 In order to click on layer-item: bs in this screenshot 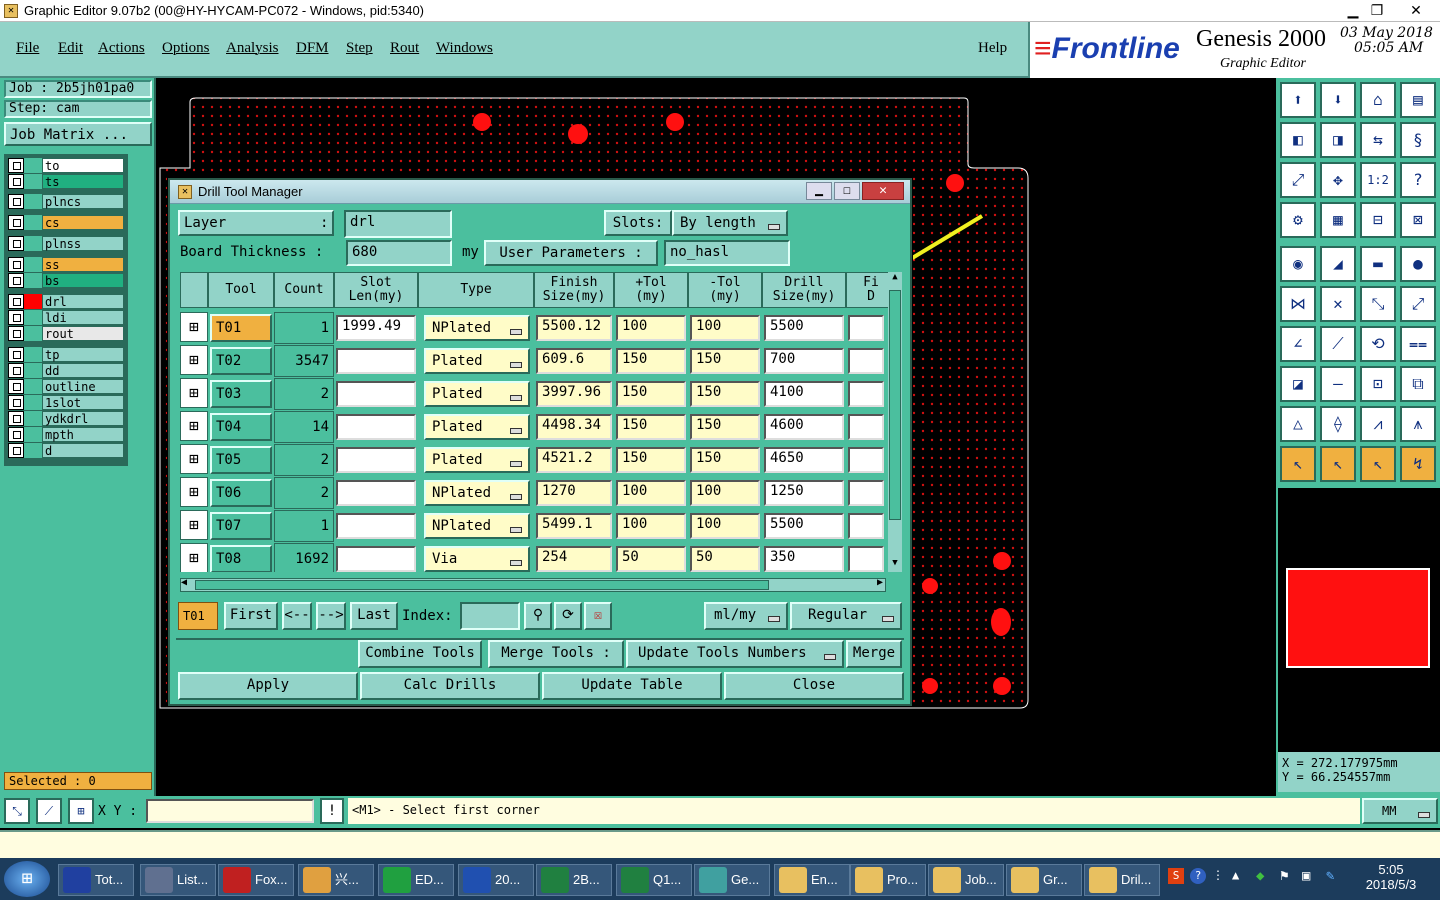, I will do `click(66, 280)`.